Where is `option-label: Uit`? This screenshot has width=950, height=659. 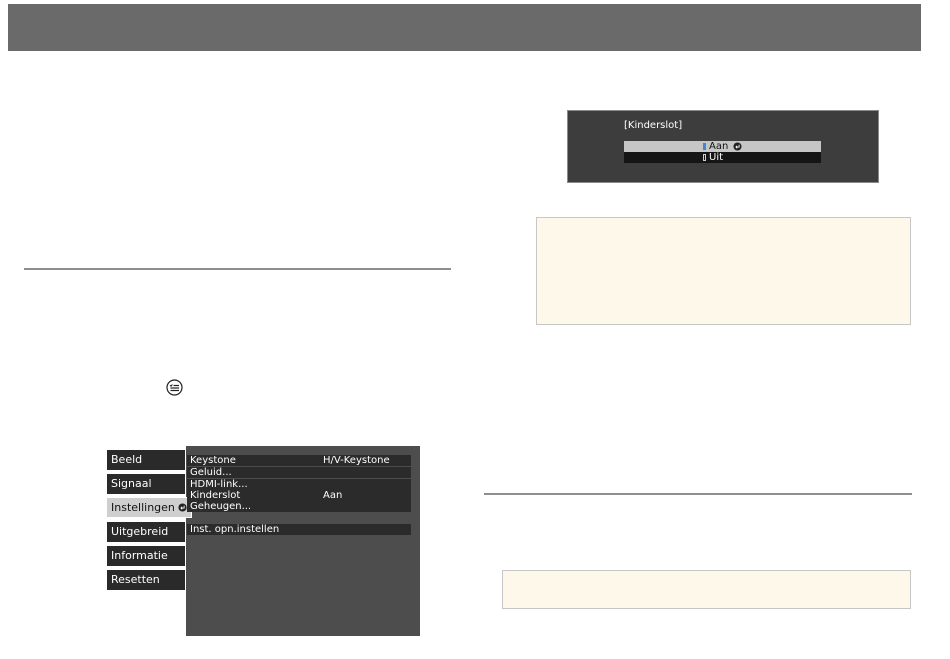
option-label: Uit is located at coordinates (716, 157).